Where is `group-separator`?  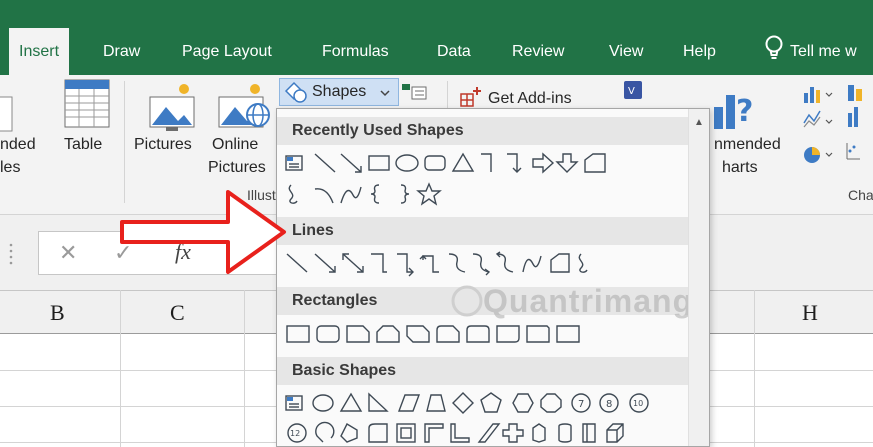 group-separator is located at coordinates (124, 142).